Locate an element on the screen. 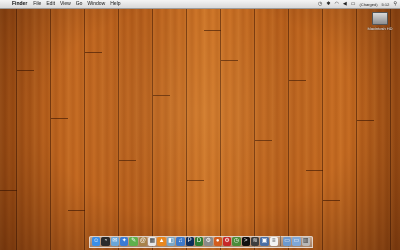 This screenshot has width=400, height=250. dashboard-icon: ◔ is located at coordinates (105, 241).